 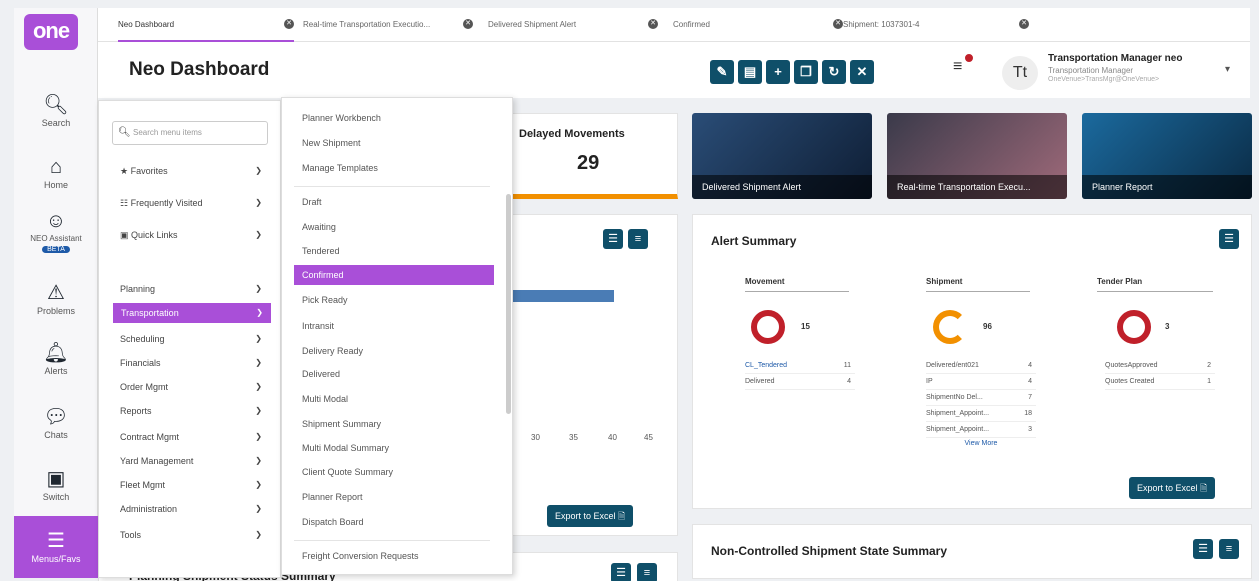 I want to click on submenu-item: Draft, so click(x=394, y=202).